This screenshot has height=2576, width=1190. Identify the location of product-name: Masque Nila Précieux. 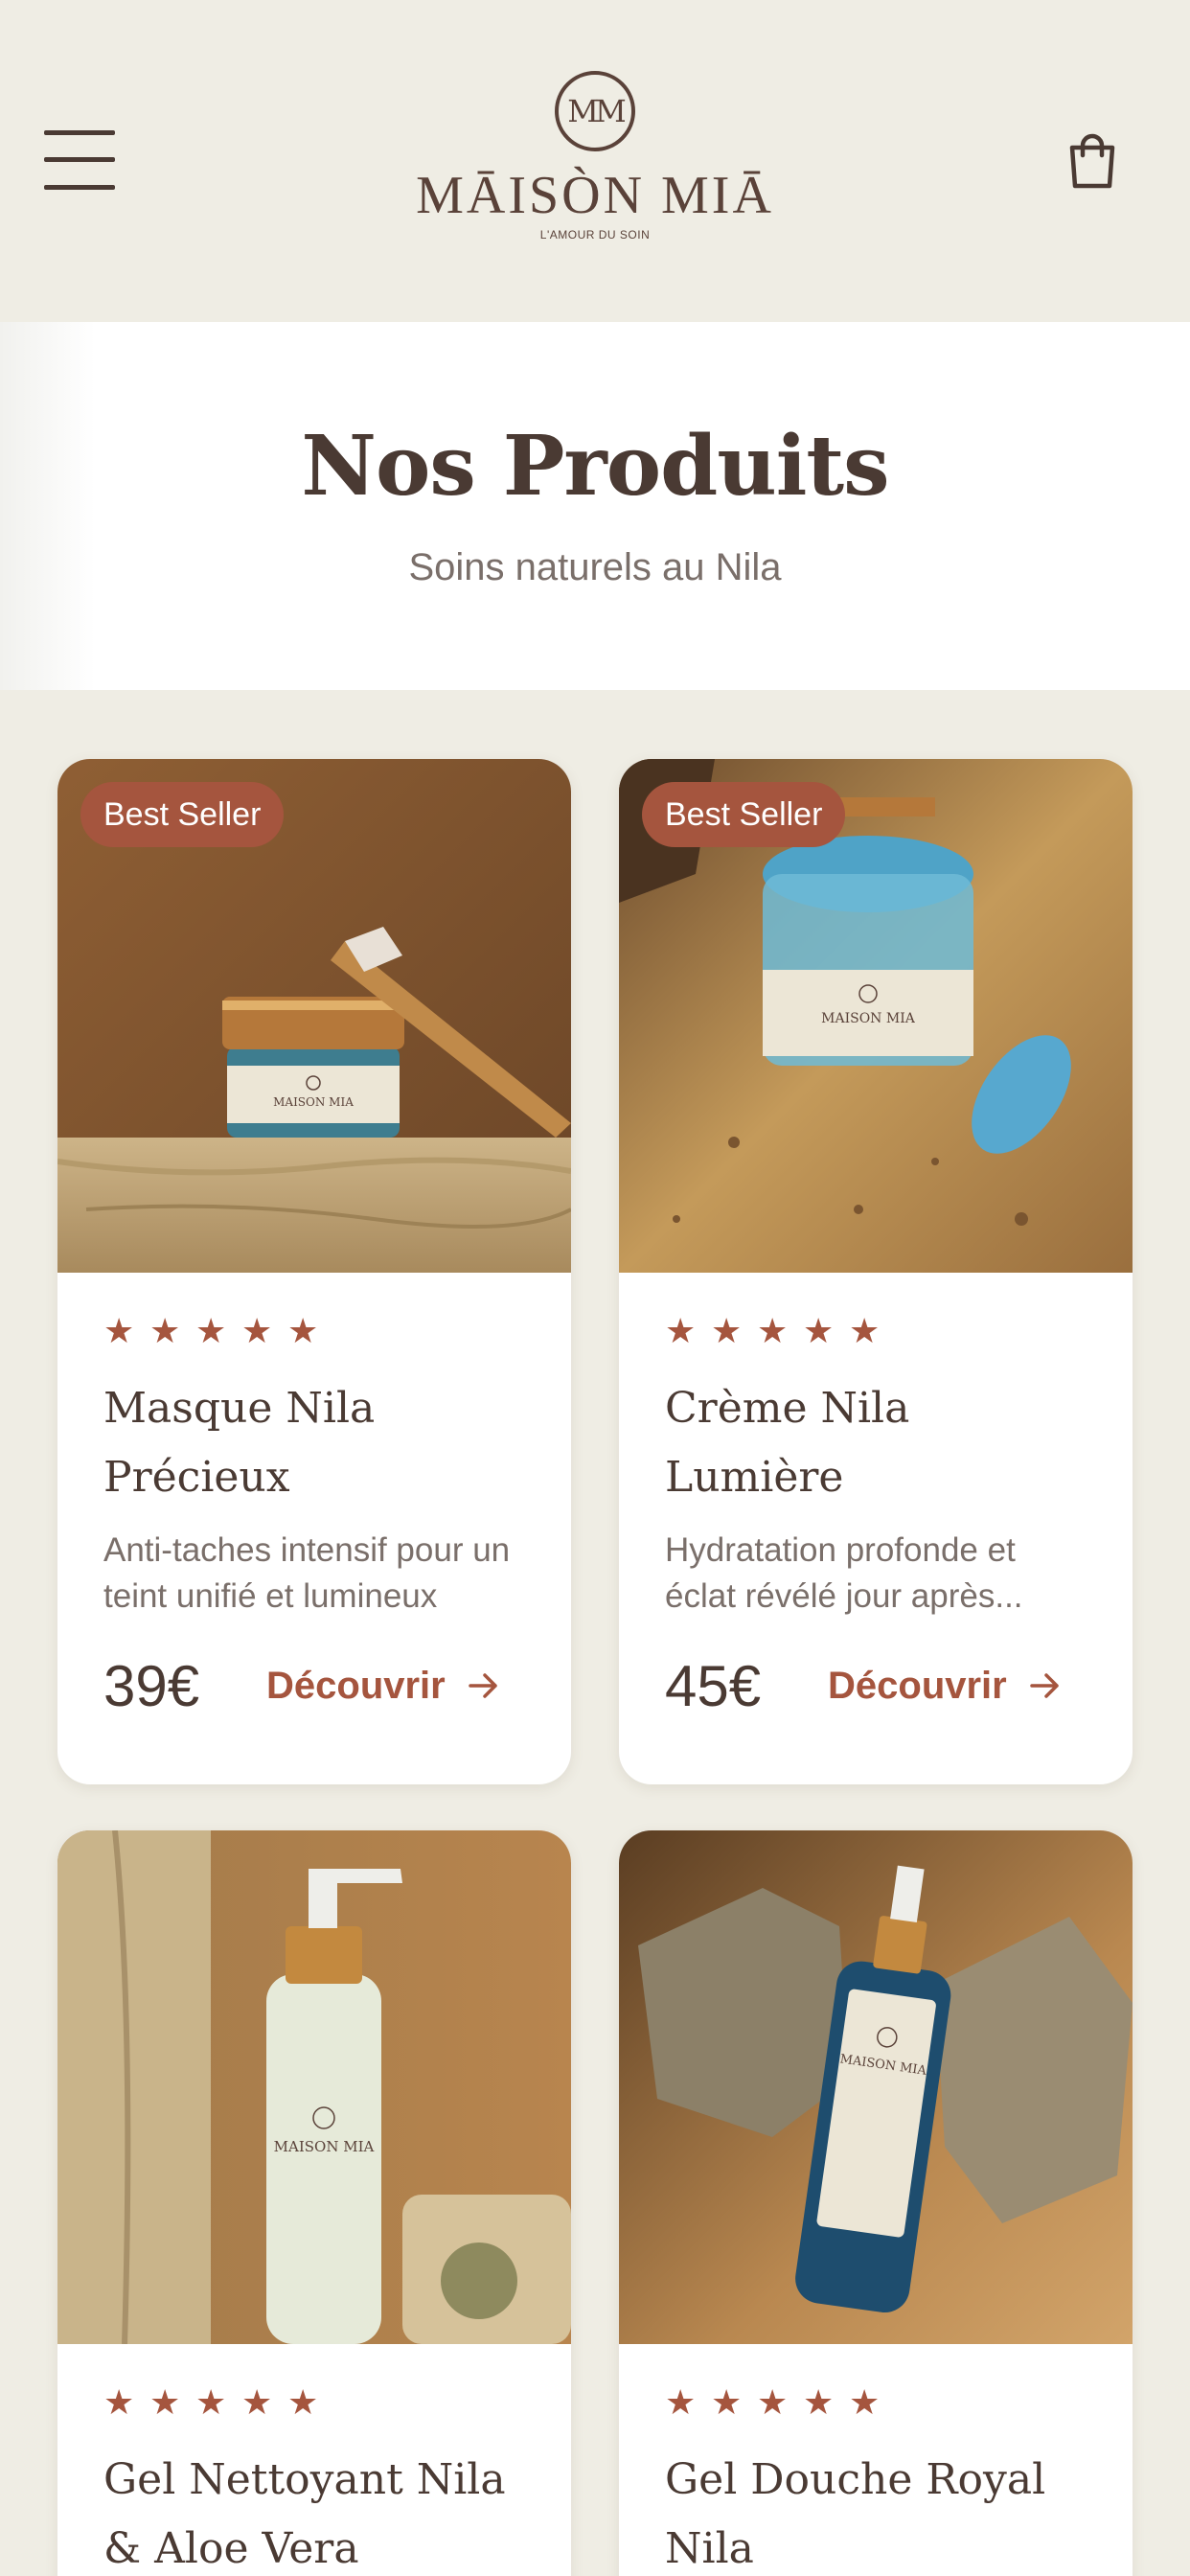
(318, 1443).